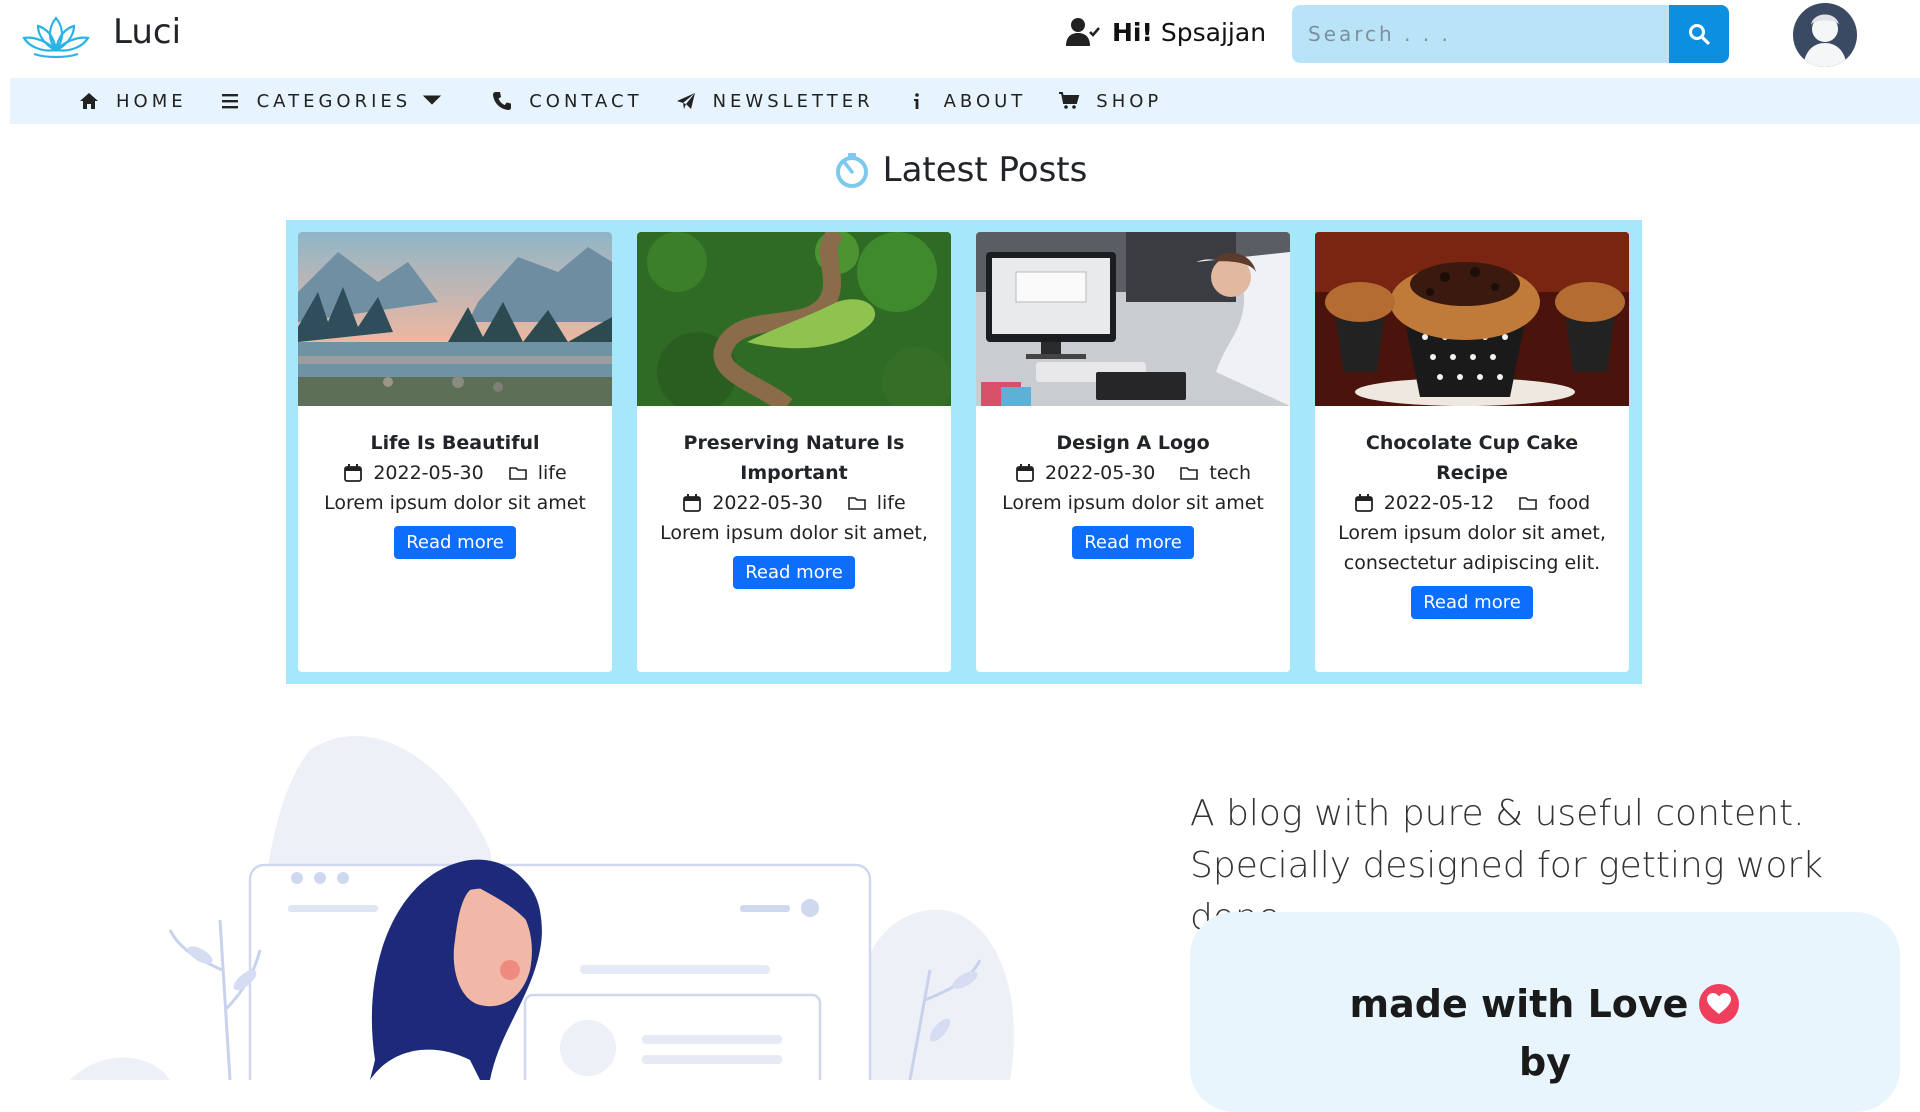  What do you see at coordinates (1213, 32) in the screenshot?
I see `user-name: Spsajjan` at bounding box center [1213, 32].